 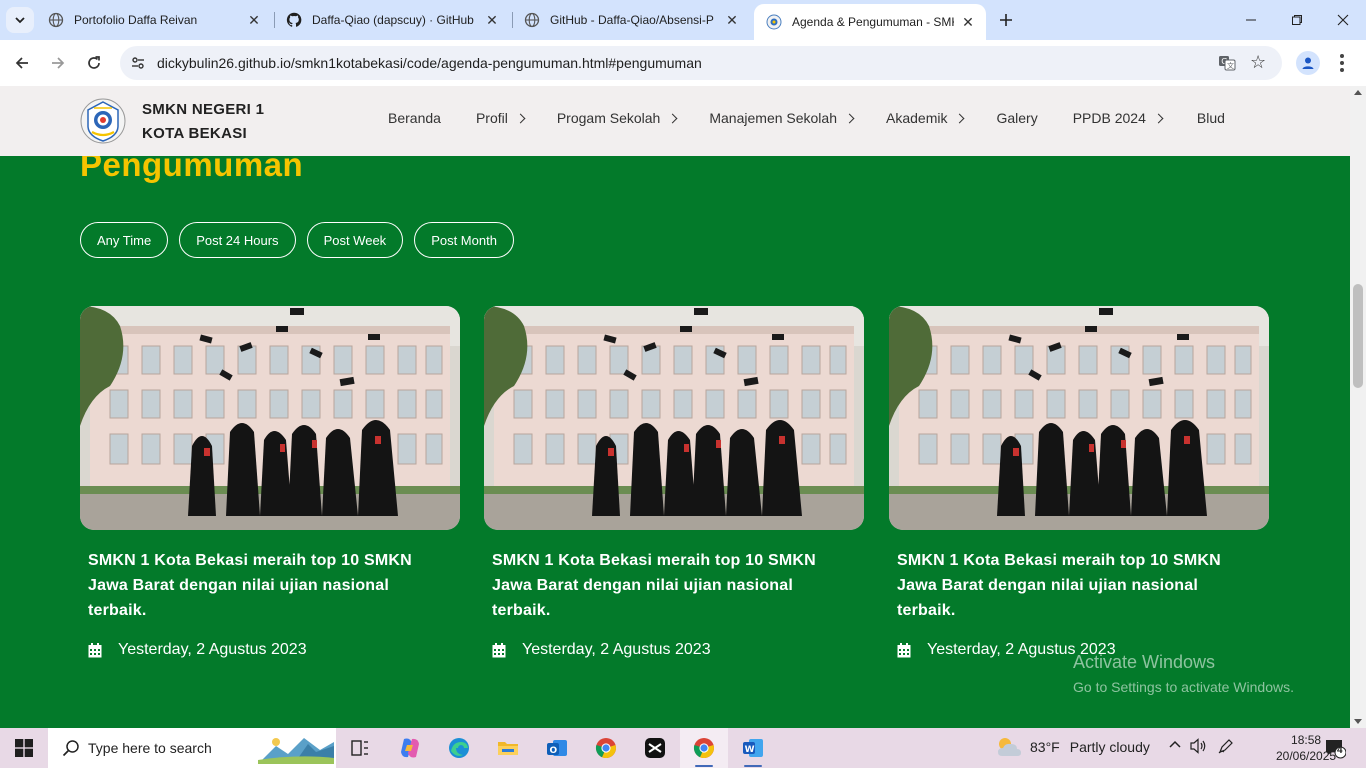 I want to click on nav-item-galery: Galery, so click(x=1016, y=118).